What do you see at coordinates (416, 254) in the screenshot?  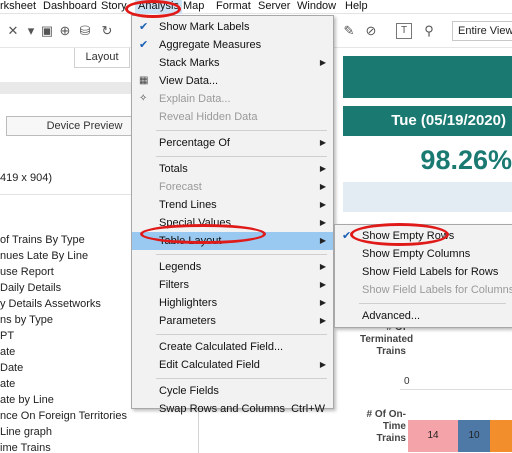 I see `menu-item-label: Show Empty Columns` at bounding box center [416, 254].